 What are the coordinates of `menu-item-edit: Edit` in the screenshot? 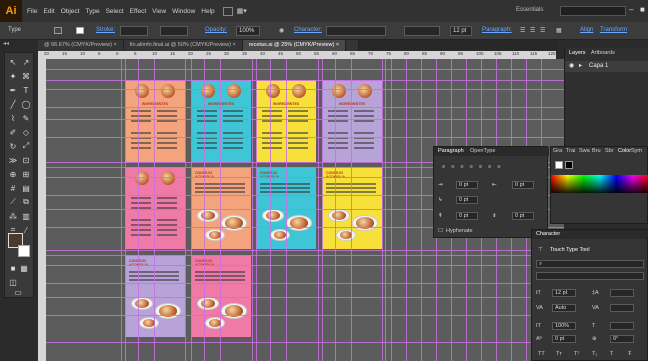 It's located at (48, 11).